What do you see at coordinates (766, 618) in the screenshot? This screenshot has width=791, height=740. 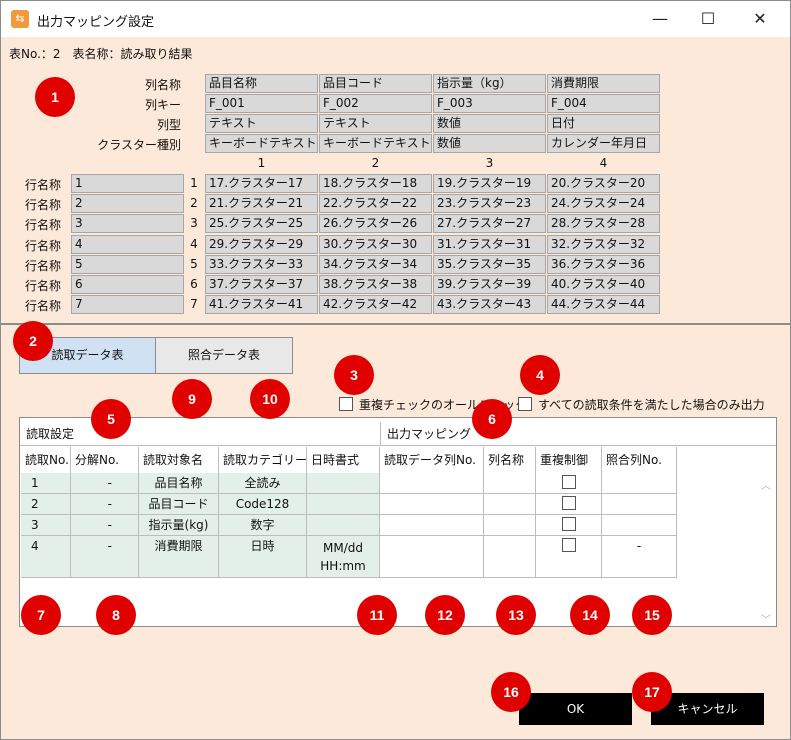 I see `scroll-down-arrow-icon: ﹀` at bounding box center [766, 618].